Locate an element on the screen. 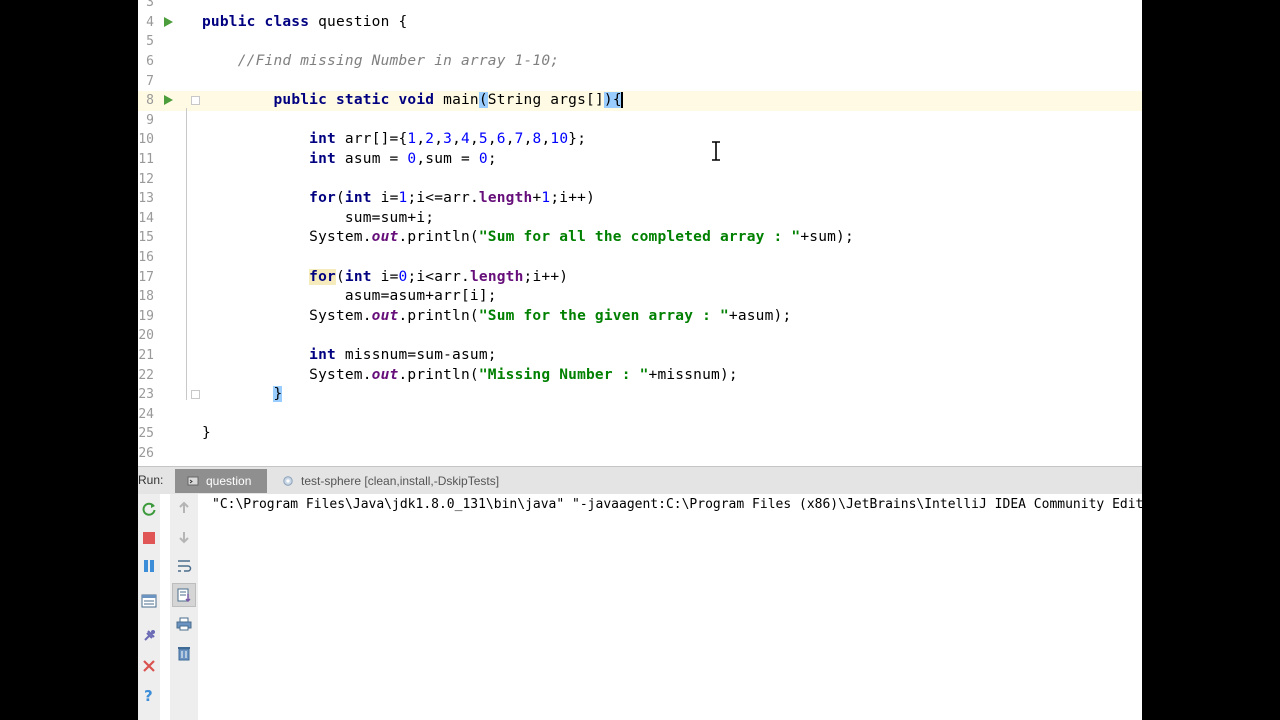  line-number: 26 is located at coordinates (146, 453).